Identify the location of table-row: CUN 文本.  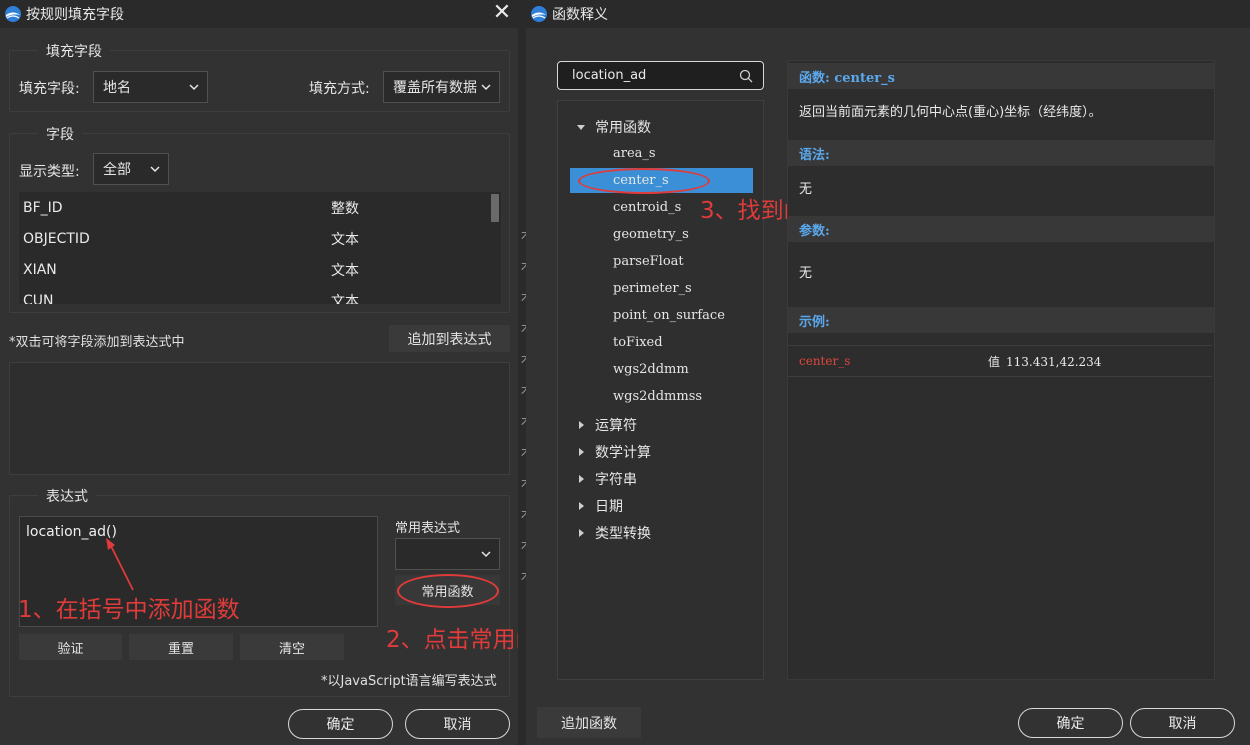
(260, 295).